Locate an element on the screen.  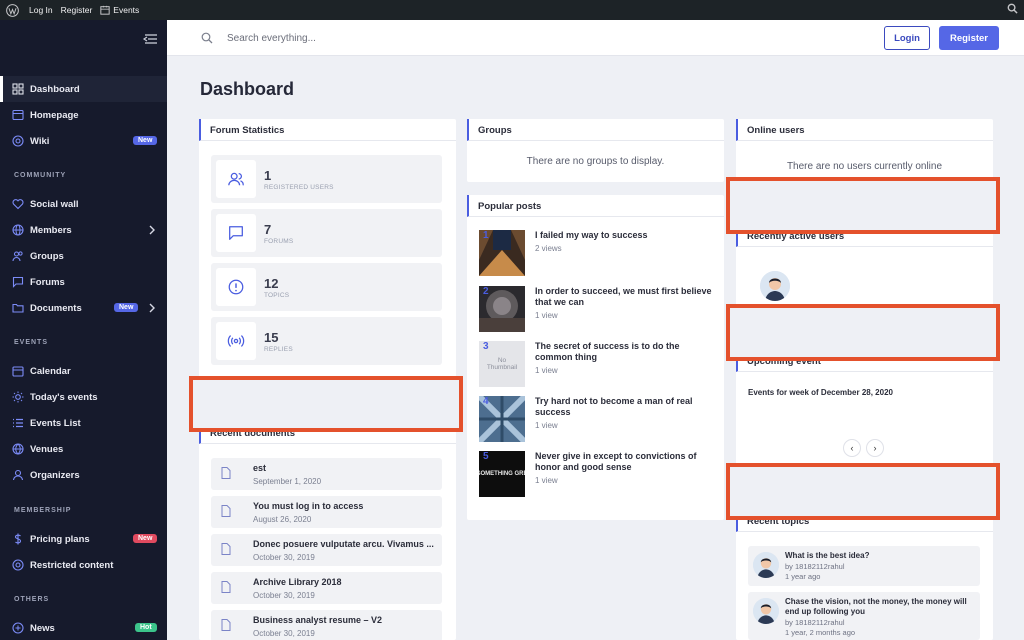
groups-empty-message: There are no groups to display. is located at coordinates (595, 161).